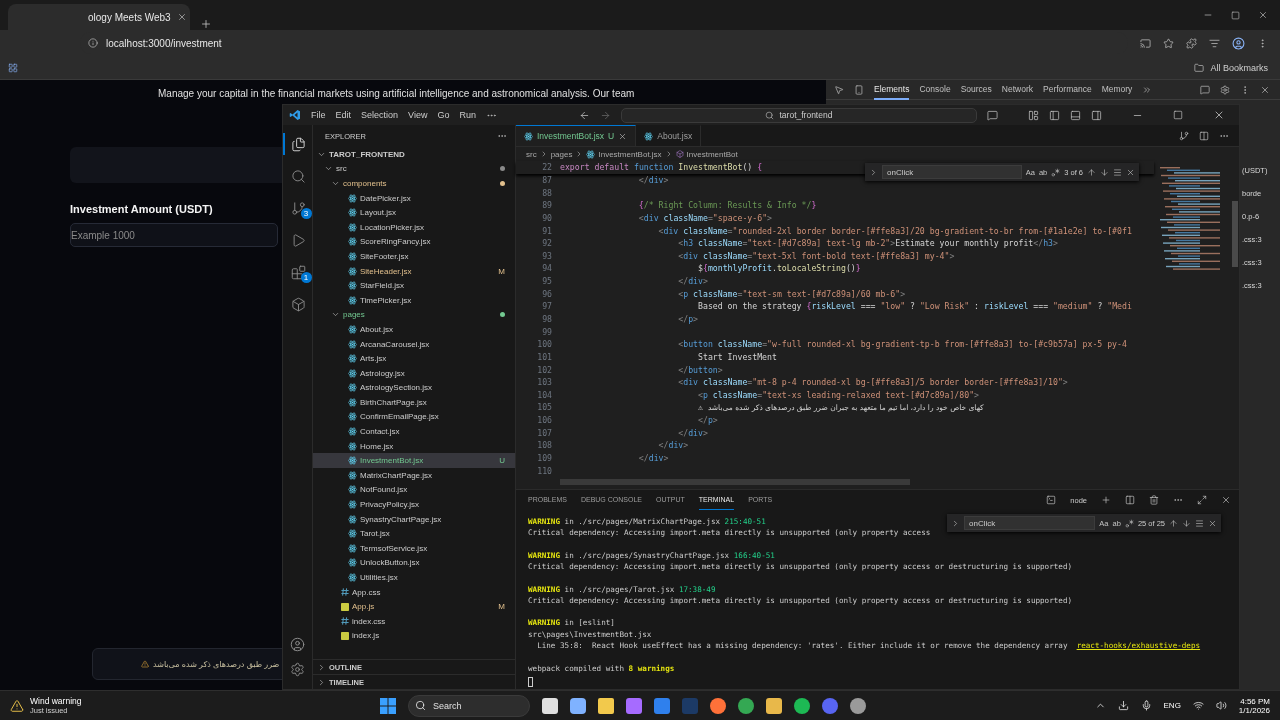 The height and width of the screenshot is (720, 1280). What do you see at coordinates (1146, 705) in the screenshot?
I see `microphone-icon` at bounding box center [1146, 705].